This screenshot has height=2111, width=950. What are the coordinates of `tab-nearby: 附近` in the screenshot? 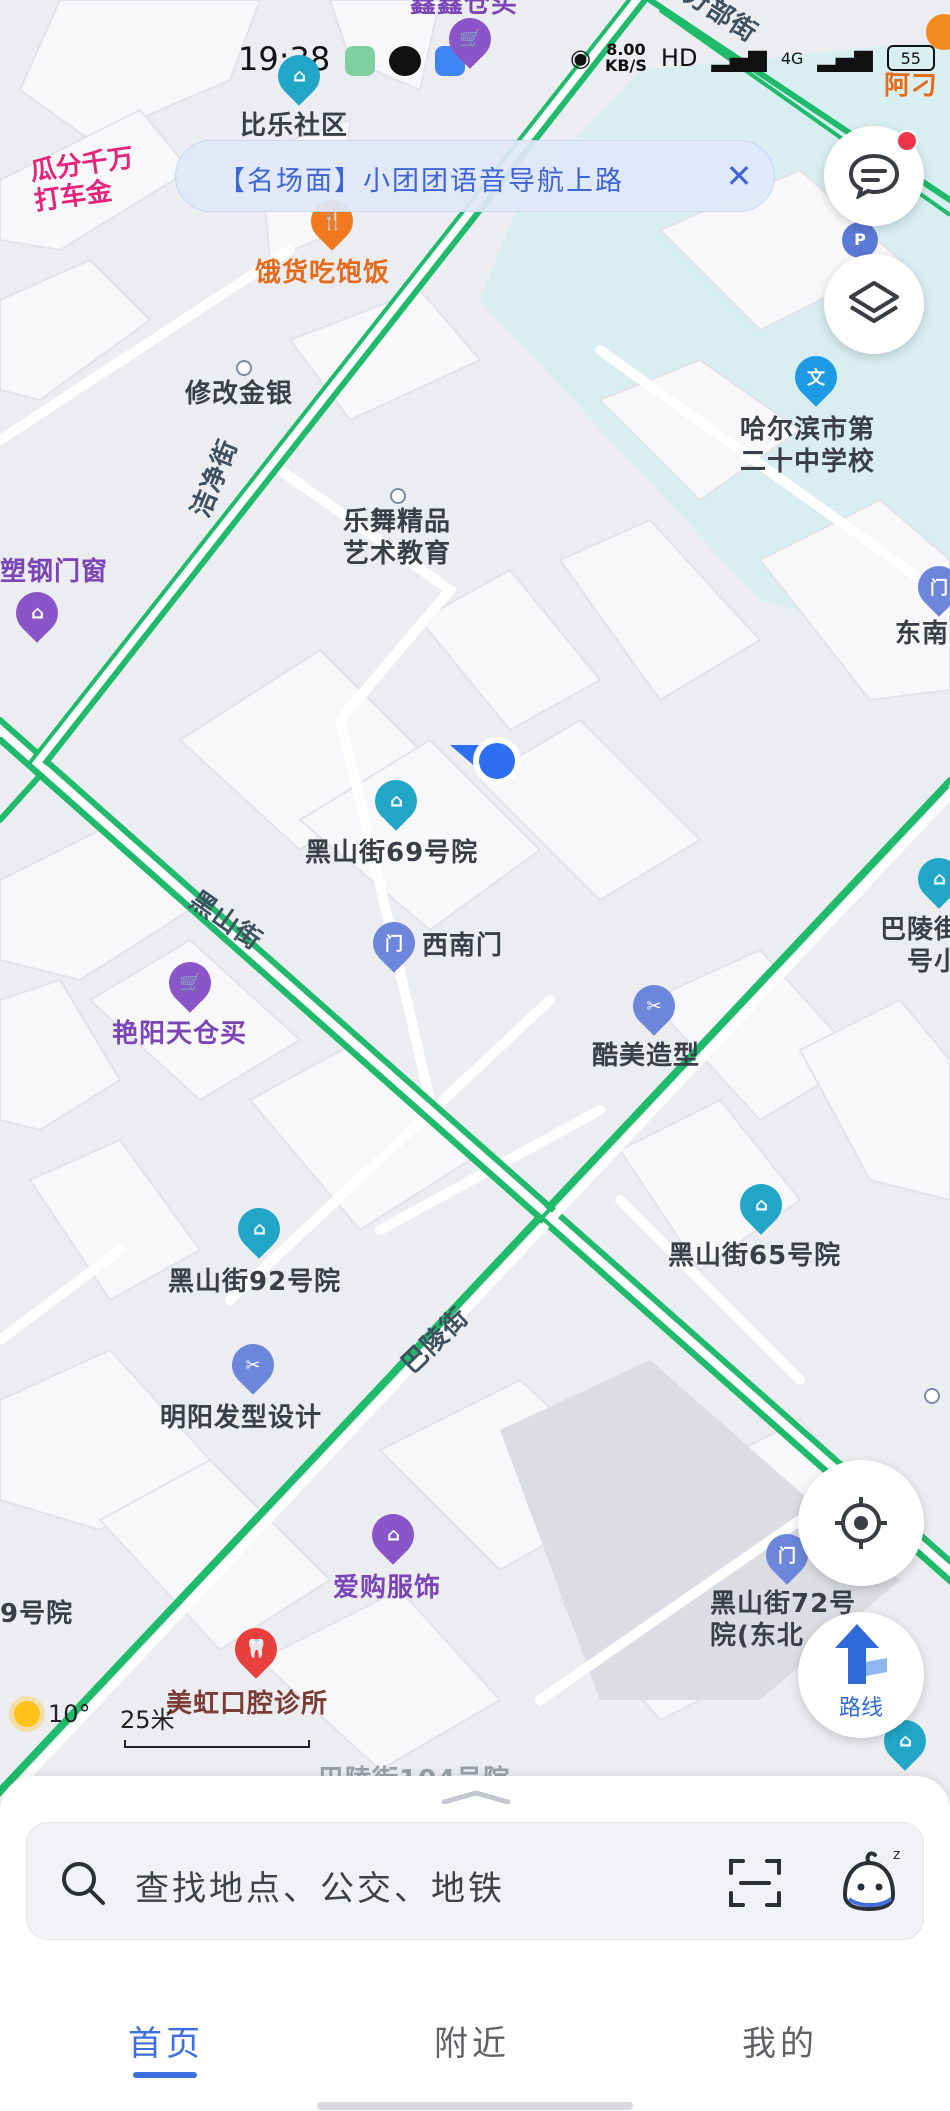 It's located at (472, 2040).